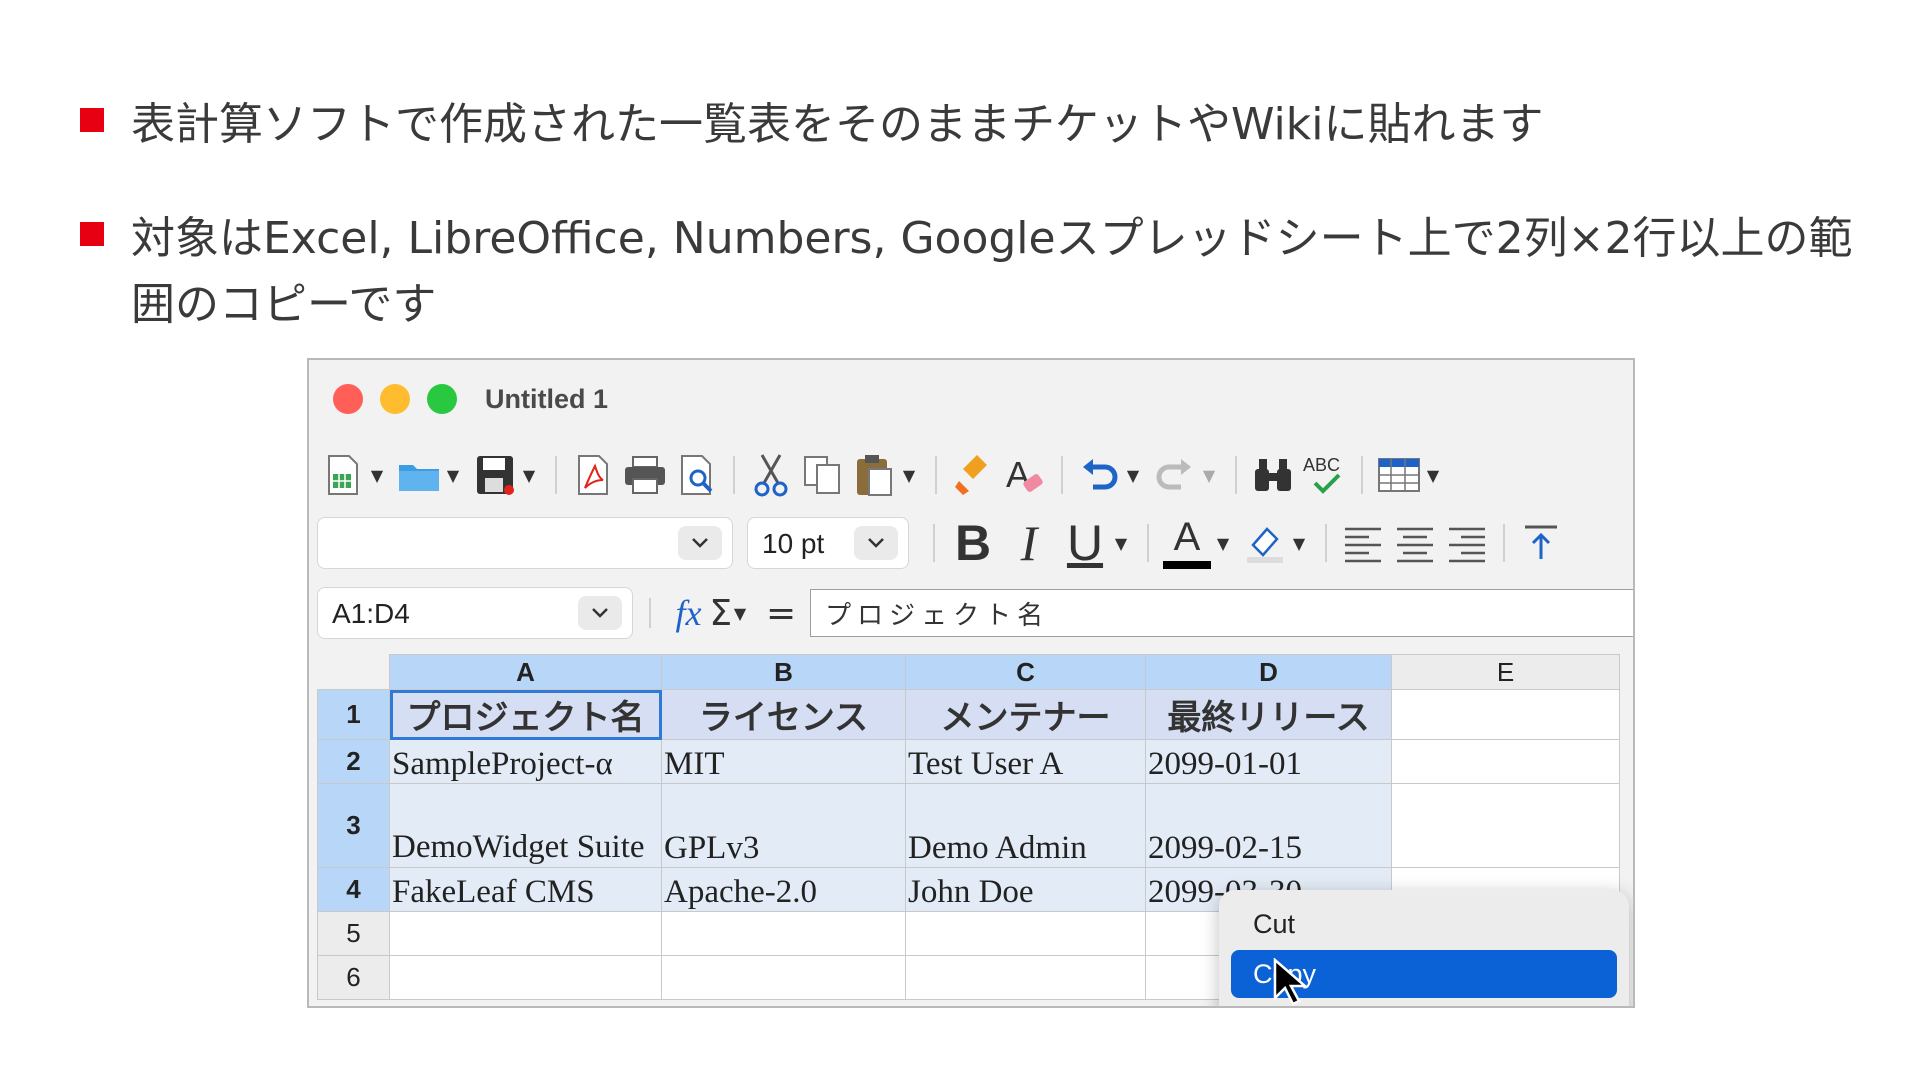 The image size is (1920, 1080). I want to click on table-cell: メンテナー, so click(1025, 714).